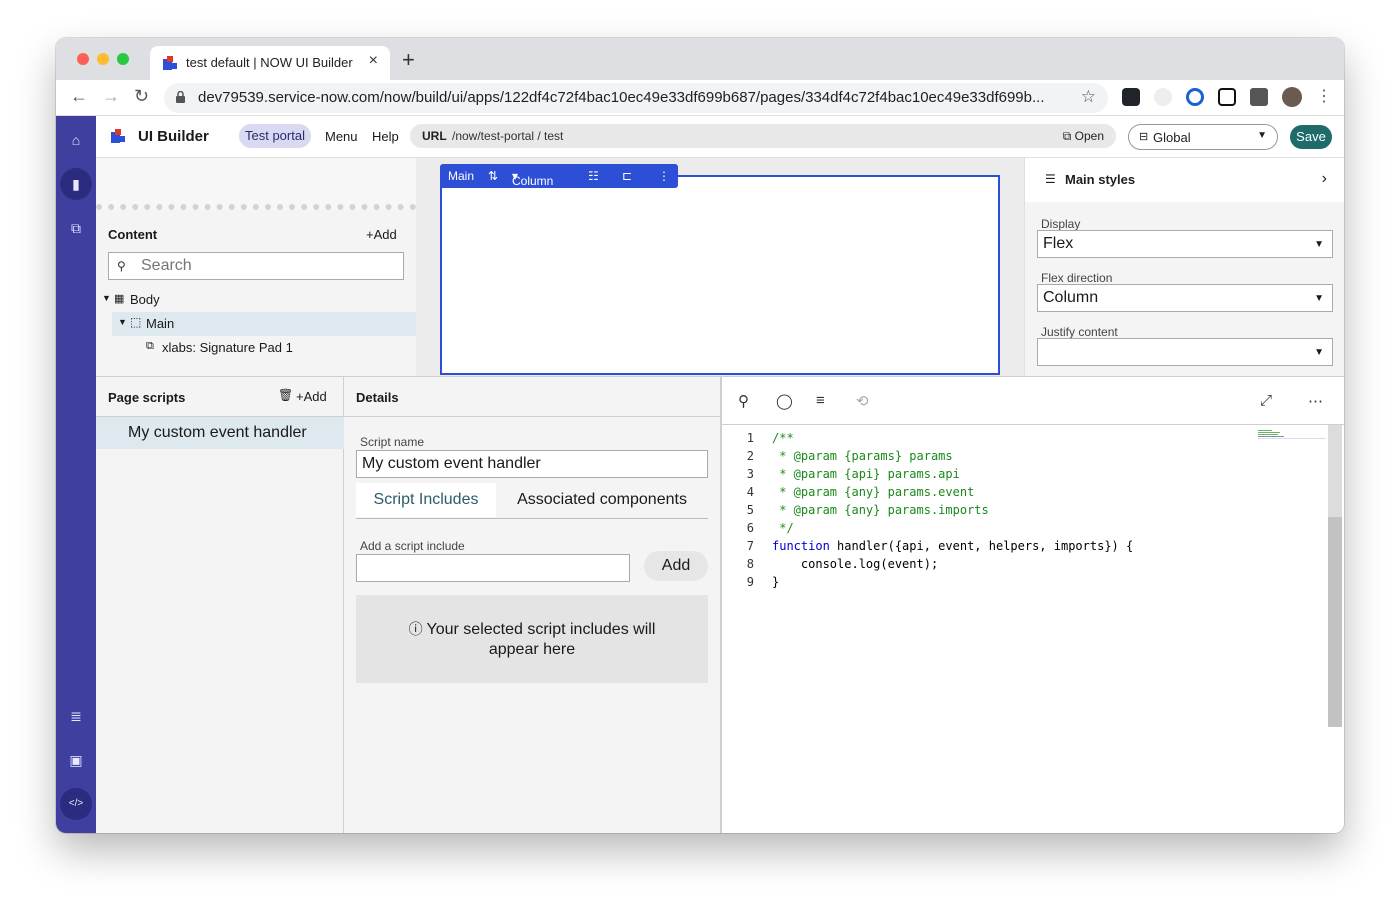  What do you see at coordinates (1068, 136) in the screenshot?
I see `external-link-icon: ⧉` at bounding box center [1068, 136].